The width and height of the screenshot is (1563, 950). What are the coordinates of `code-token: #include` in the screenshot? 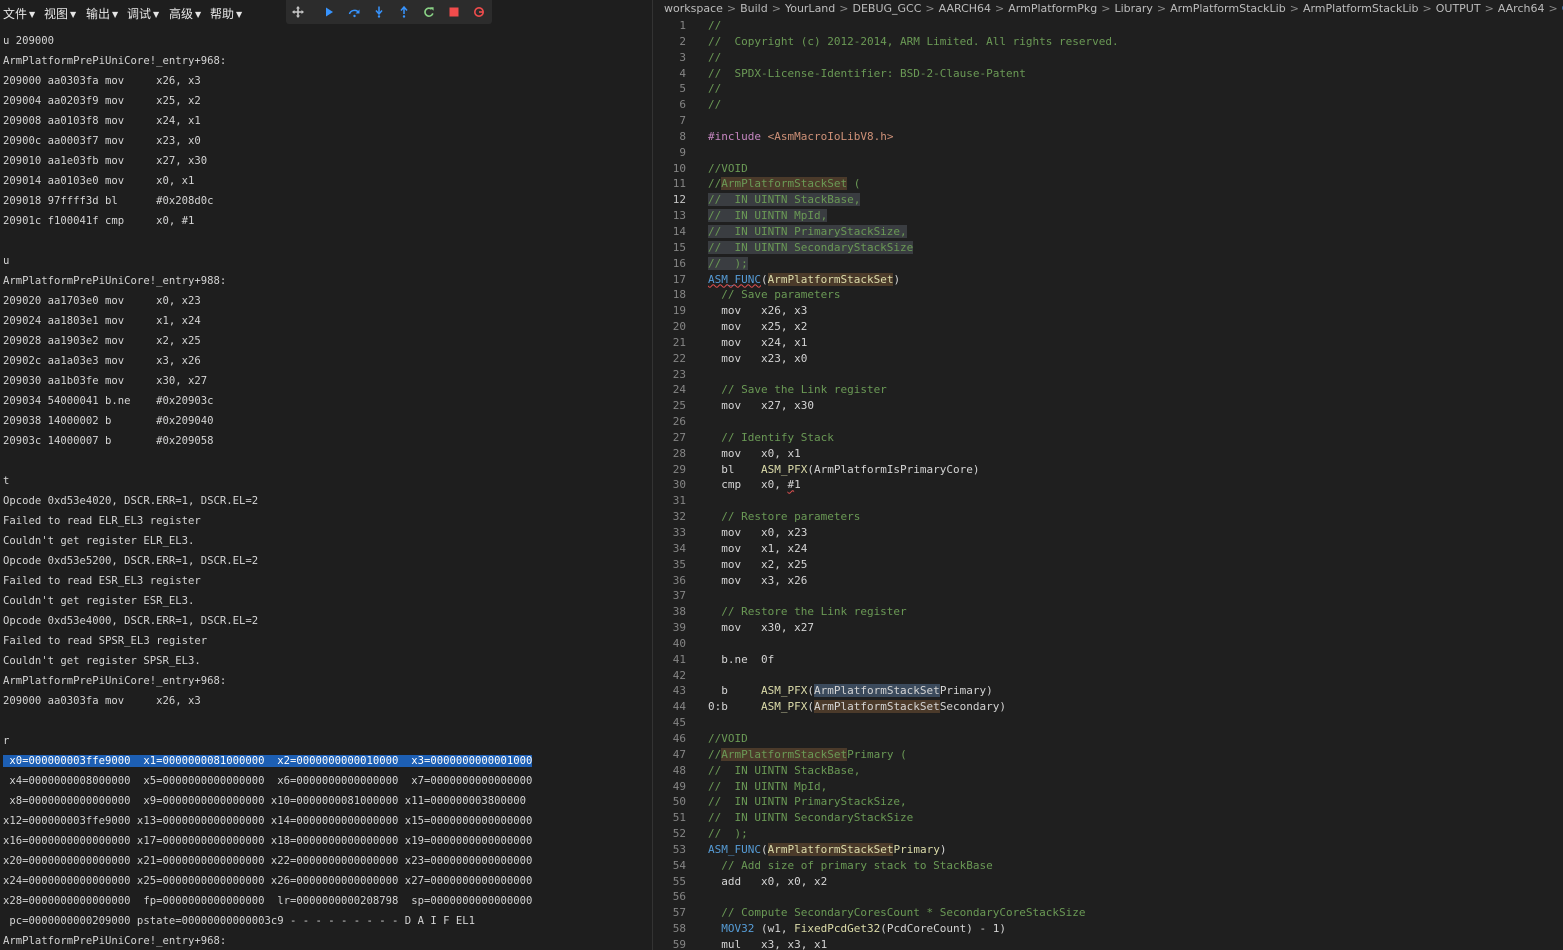 It's located at (738, 136).